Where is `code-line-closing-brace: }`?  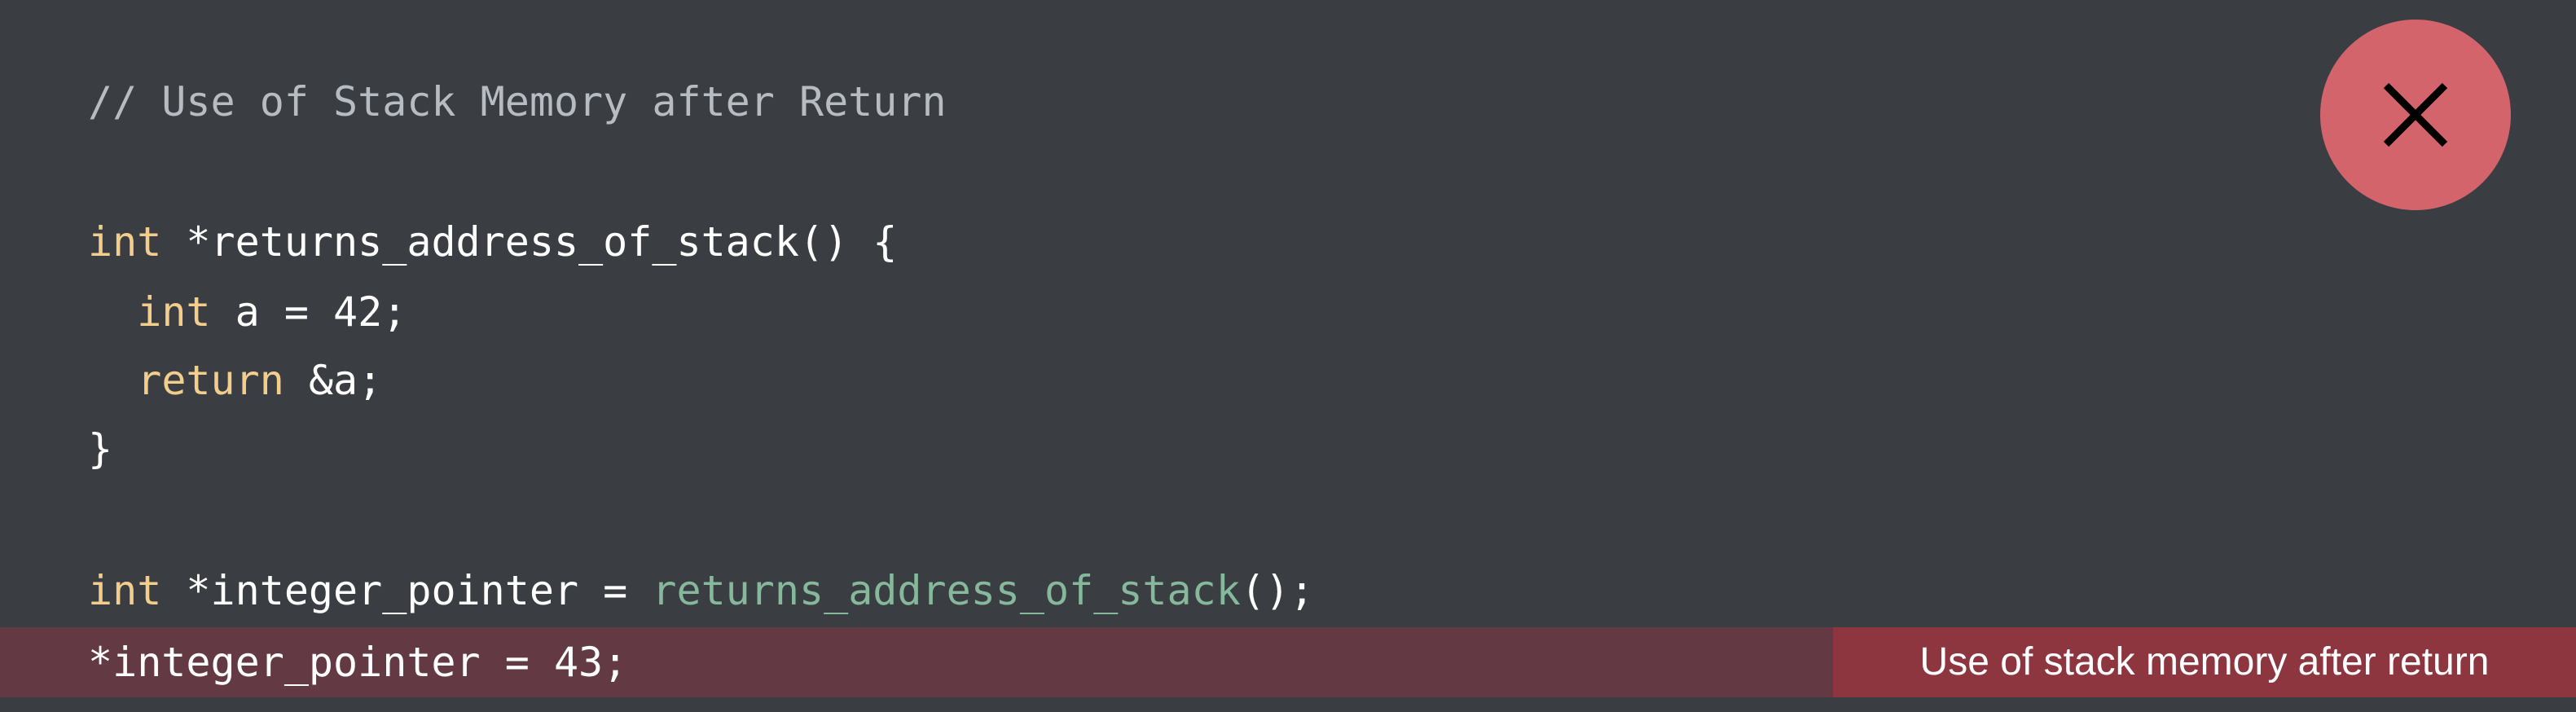 code-line-closing-brace: } is located at coordinates (100, 449).